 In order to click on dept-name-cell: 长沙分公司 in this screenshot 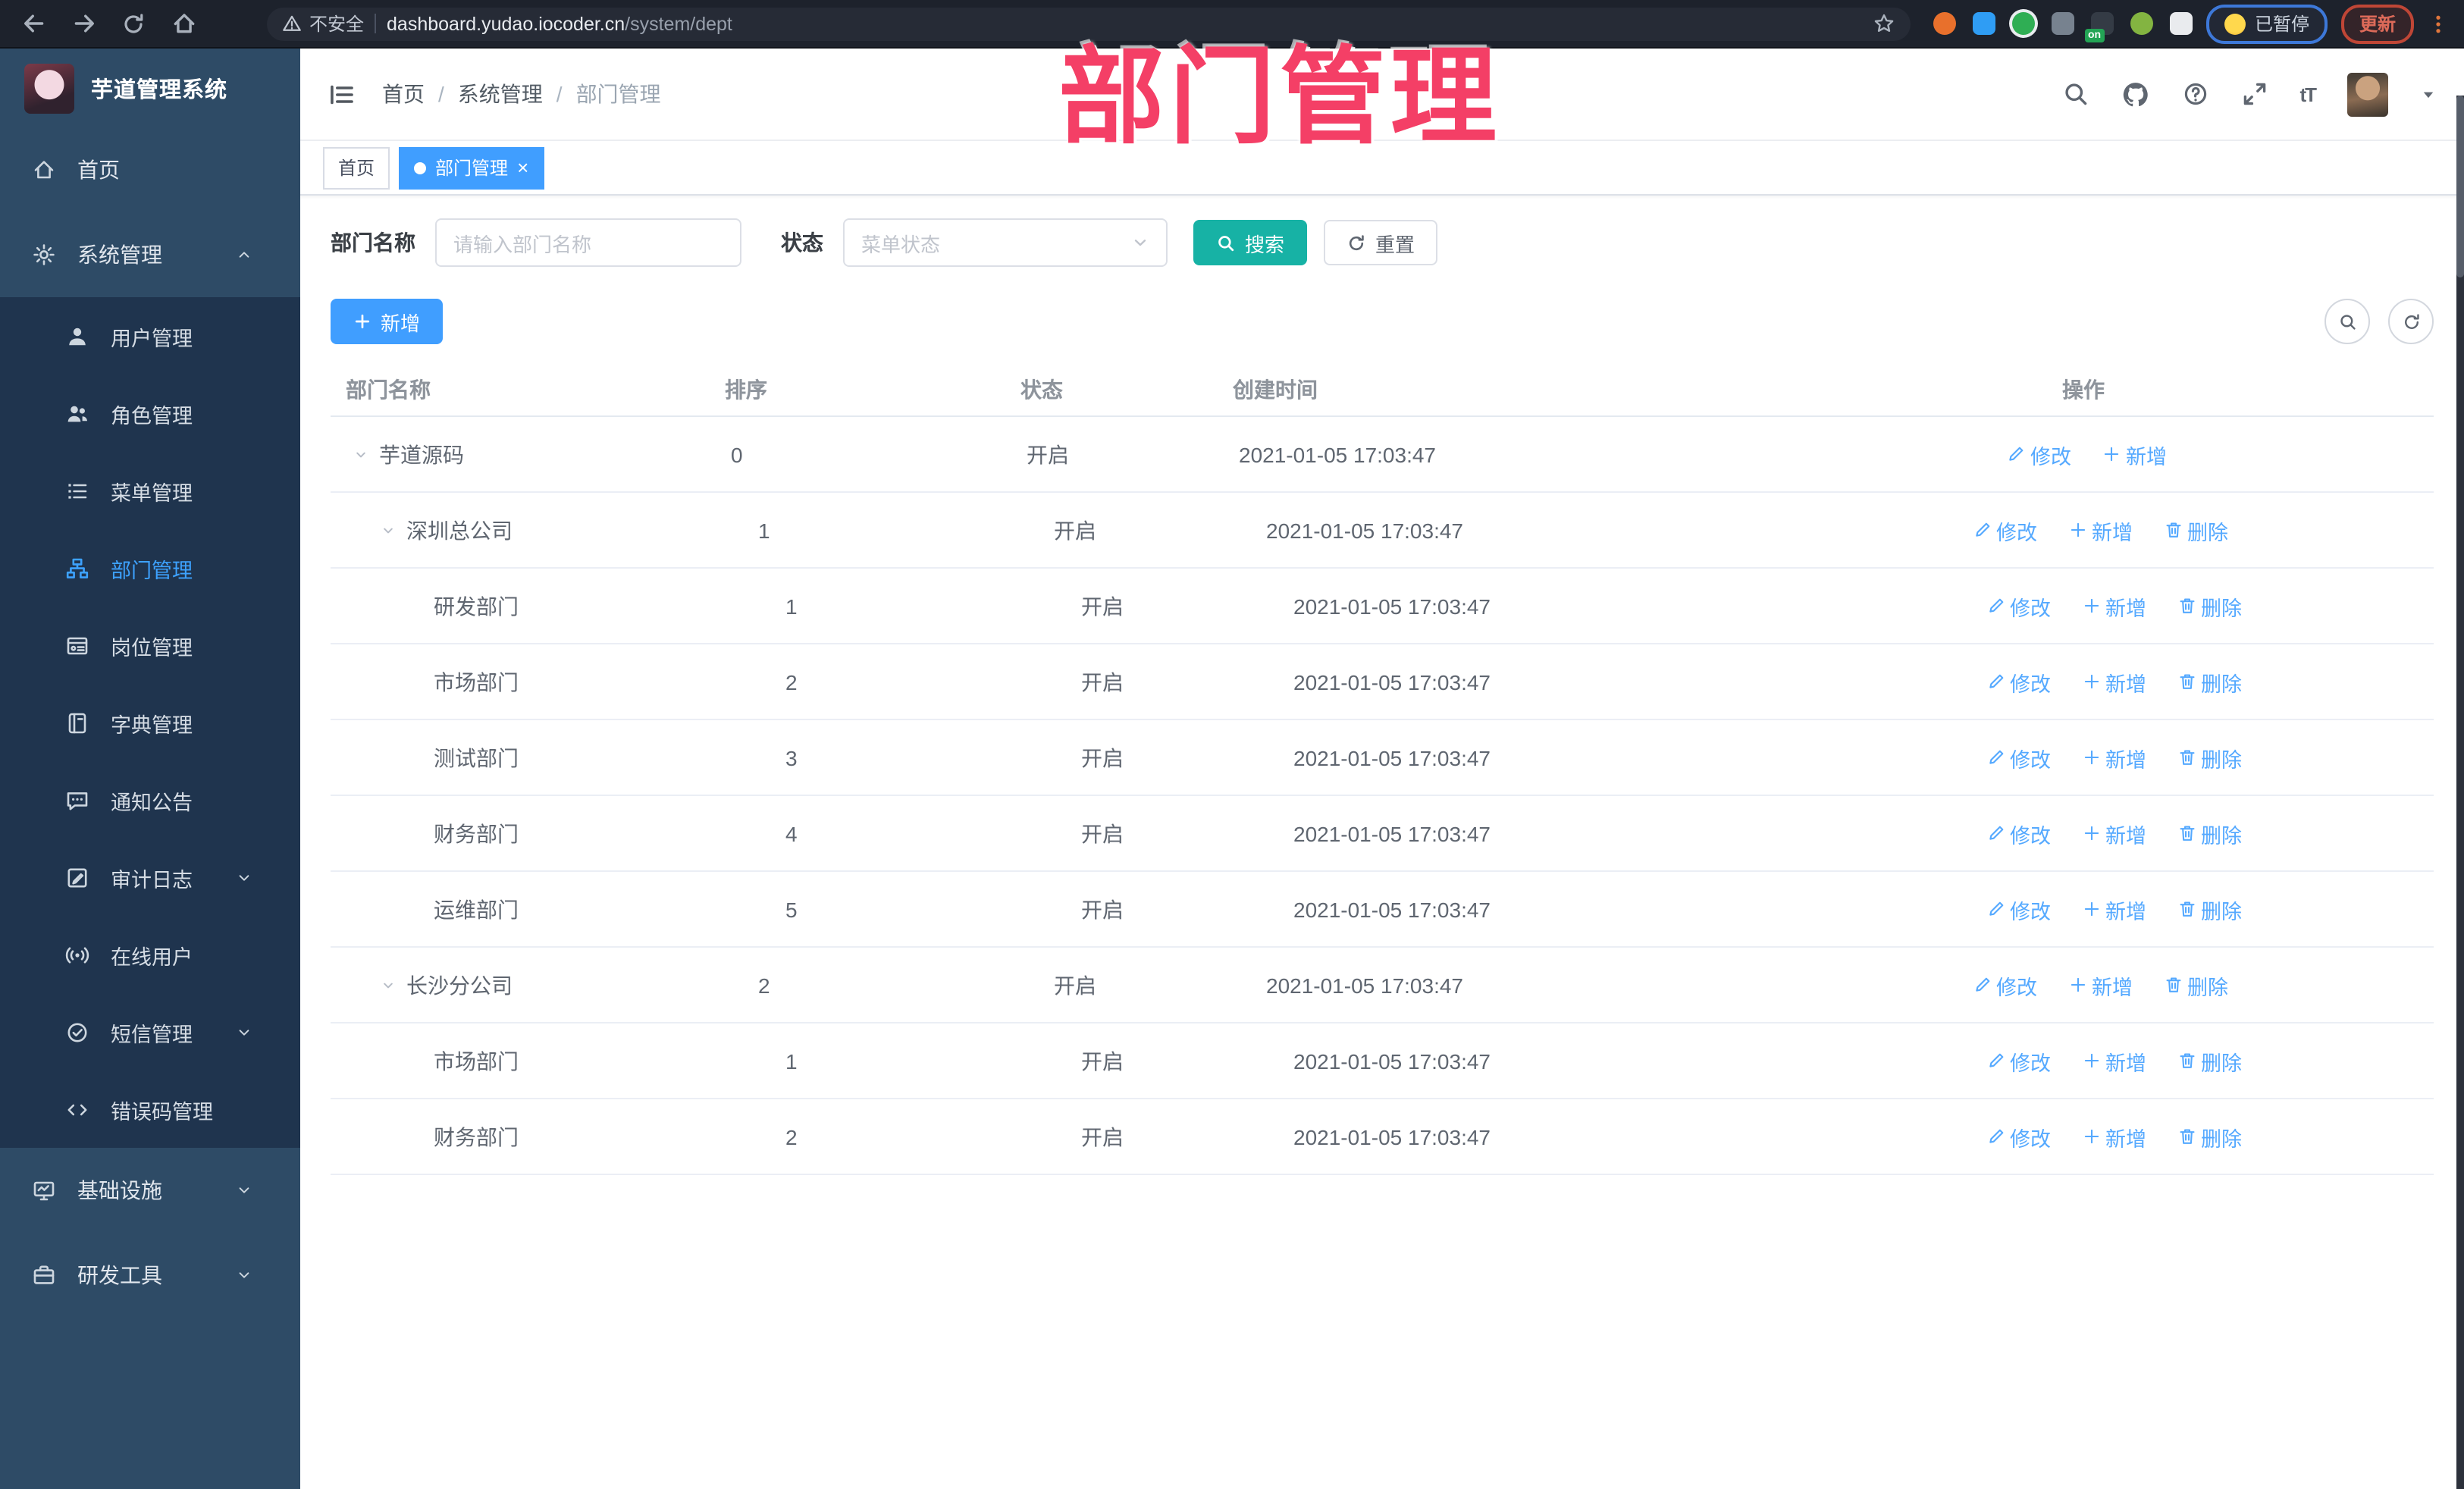, I will do `click(544, 985)`.